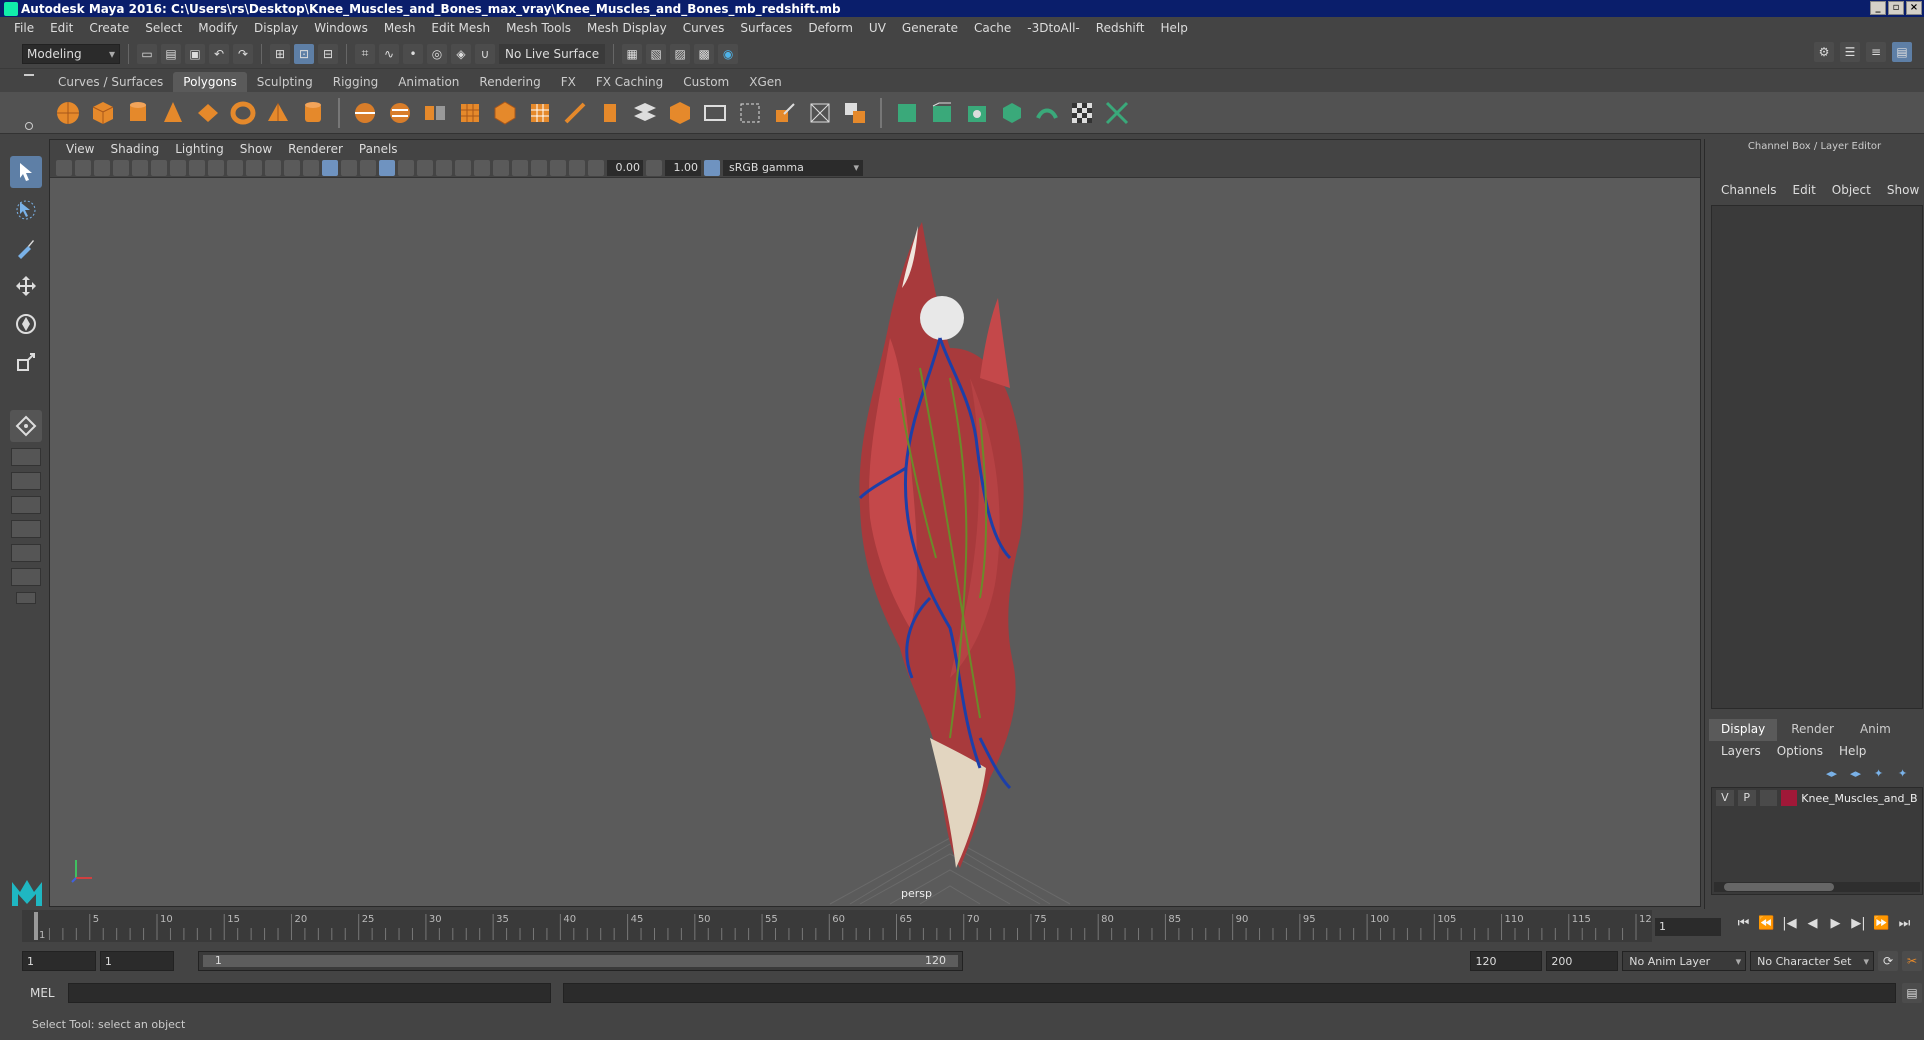  I want to click on menu-generate: Generate, so click(930, 28).